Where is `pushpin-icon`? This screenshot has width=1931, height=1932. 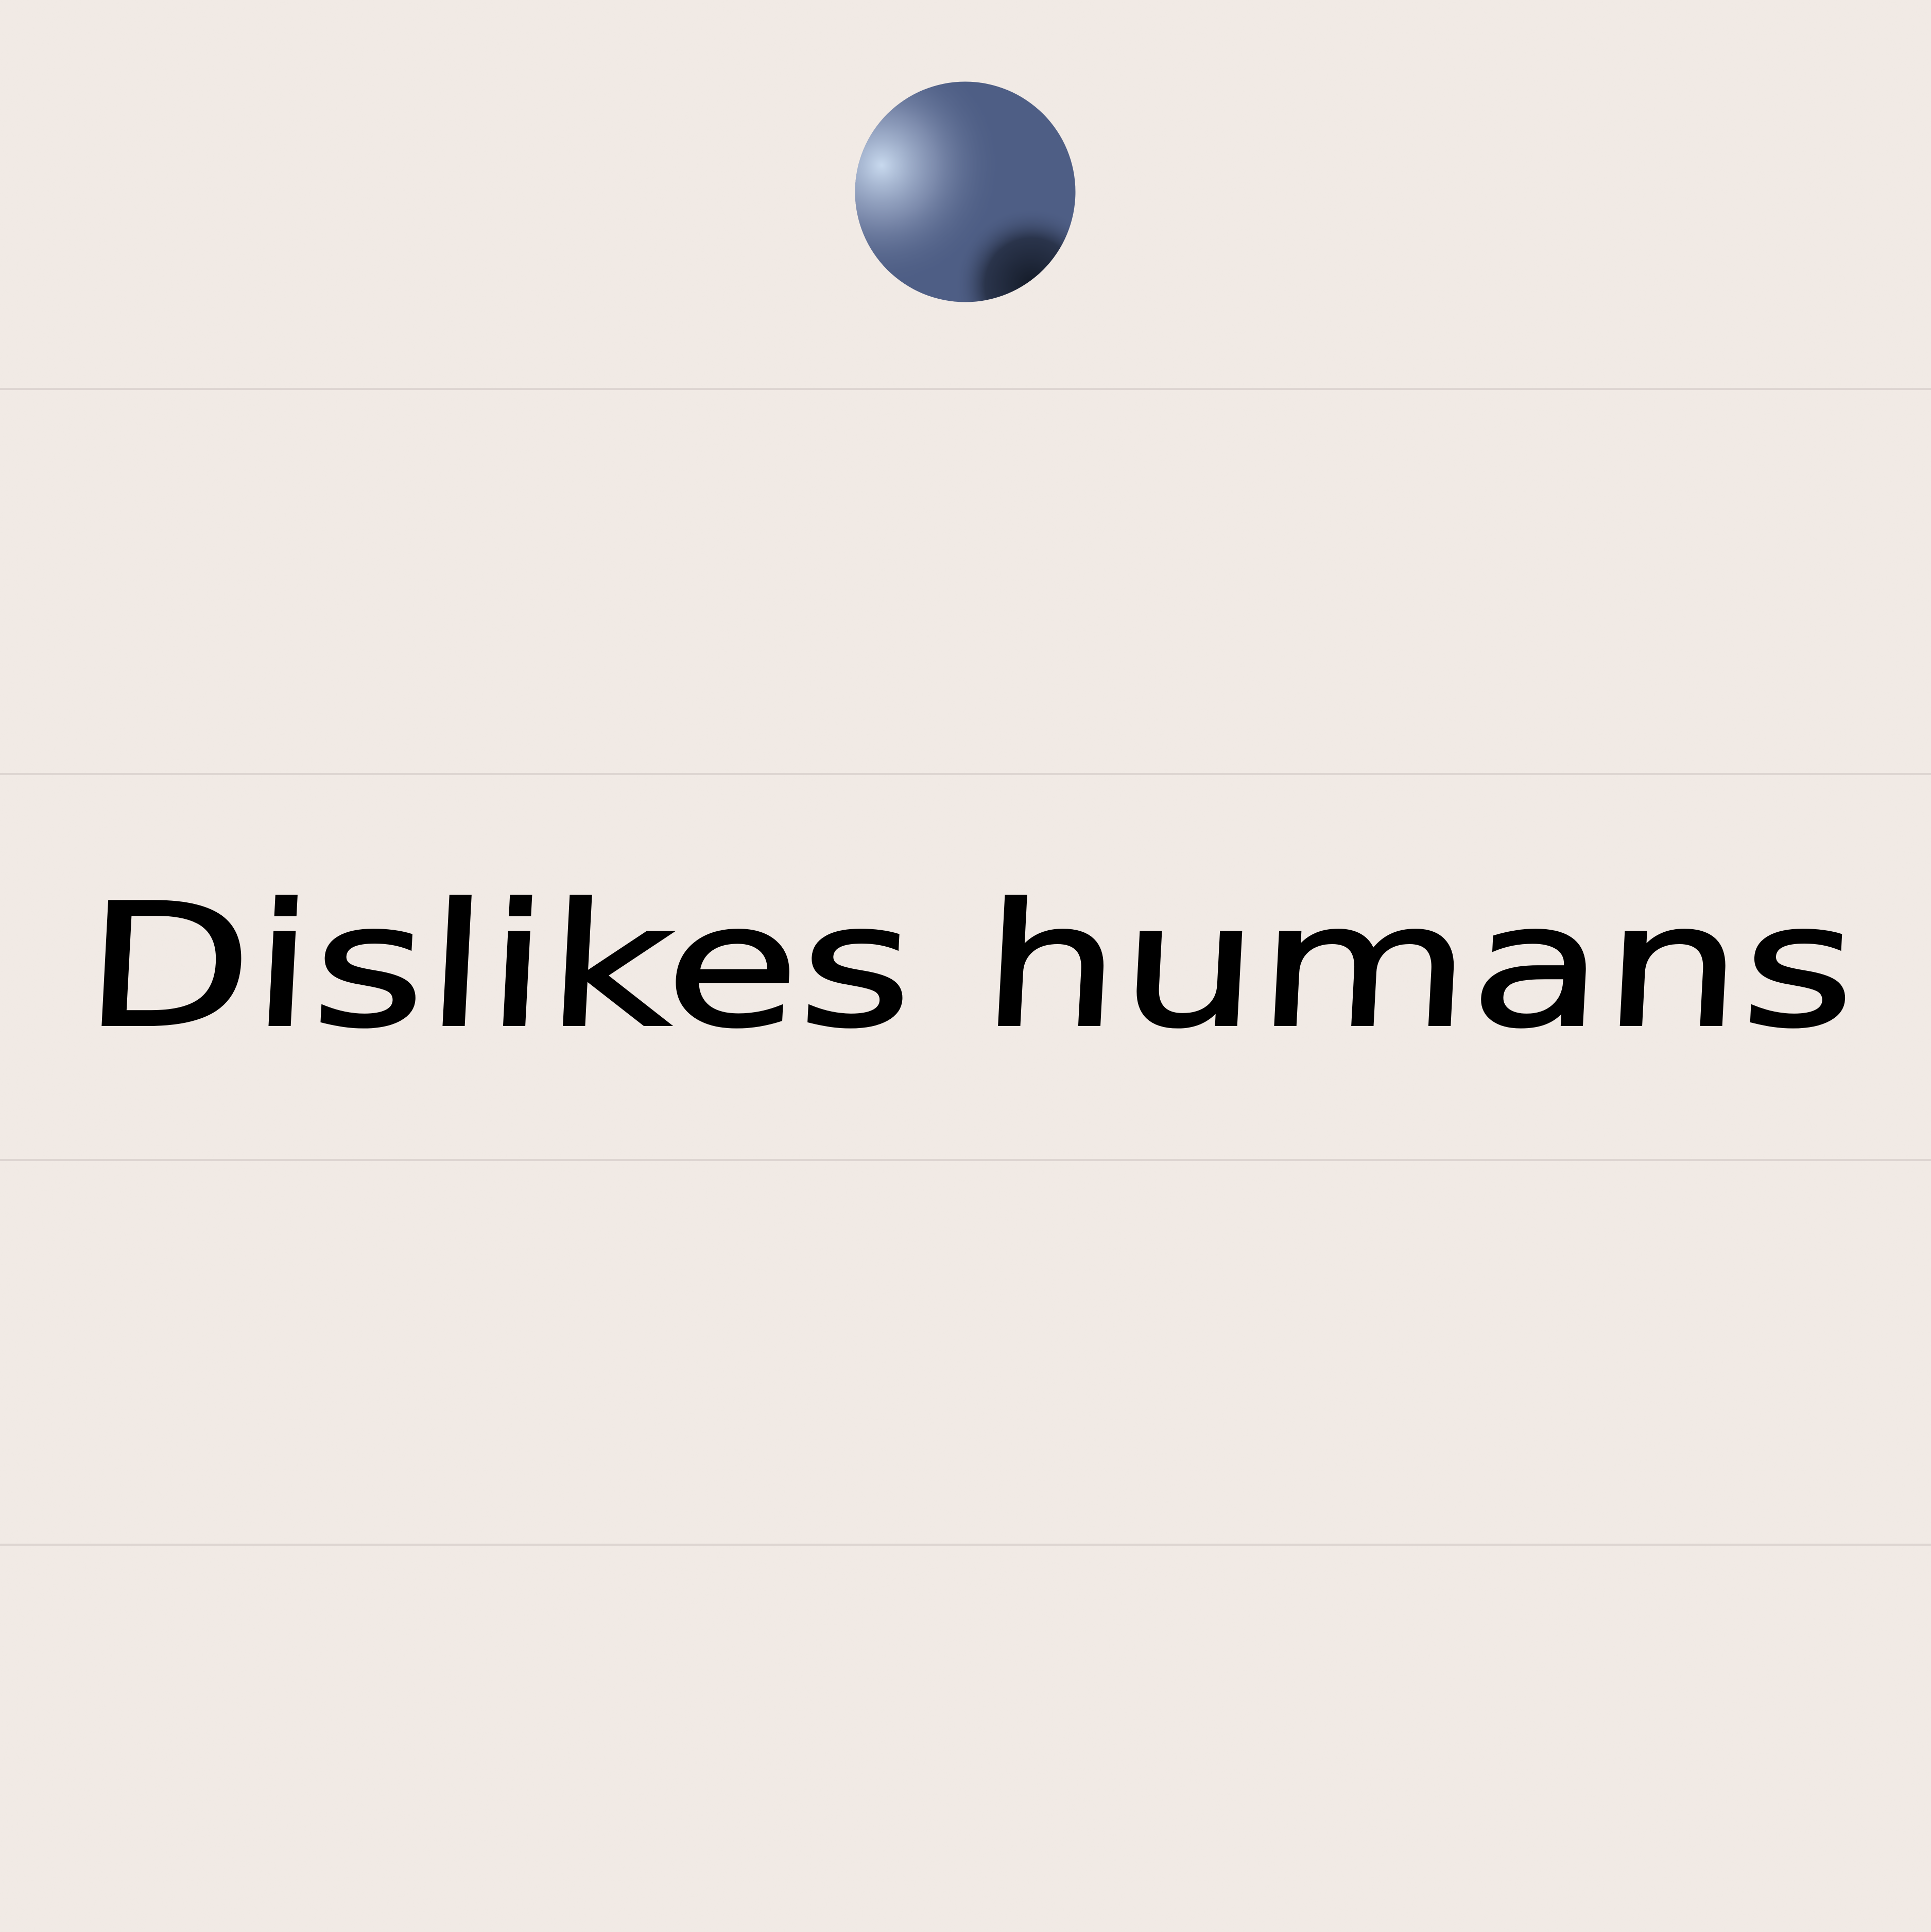 pushpin-icon is located at coordinates (965, 191).